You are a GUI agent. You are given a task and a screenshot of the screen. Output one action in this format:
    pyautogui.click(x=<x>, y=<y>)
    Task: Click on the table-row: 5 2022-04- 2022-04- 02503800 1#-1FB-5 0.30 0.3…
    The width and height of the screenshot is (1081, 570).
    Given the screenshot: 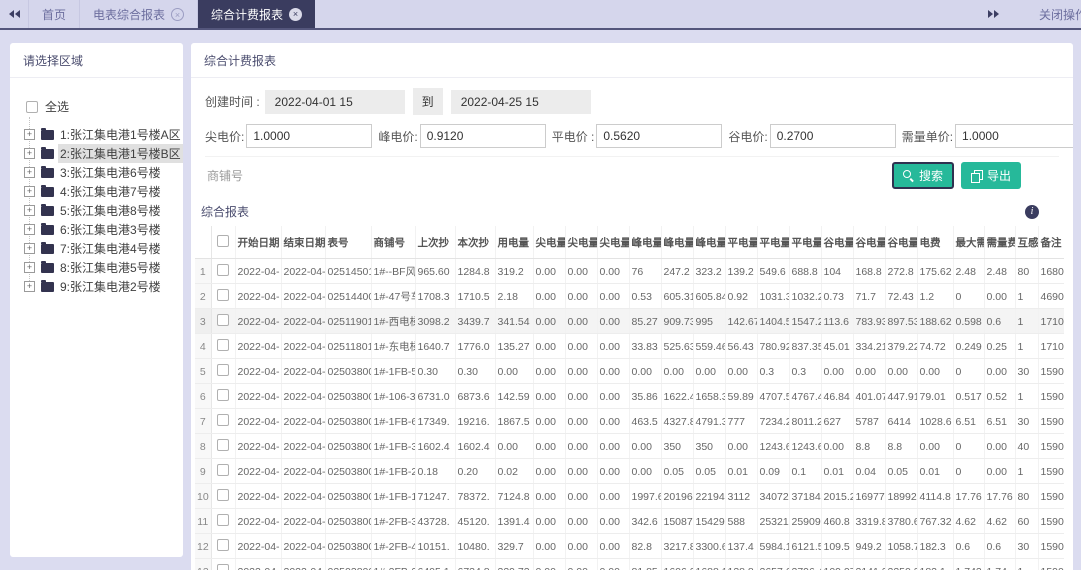 What is the action you would take?
    pyautogui.click(x=629, y=371)
    